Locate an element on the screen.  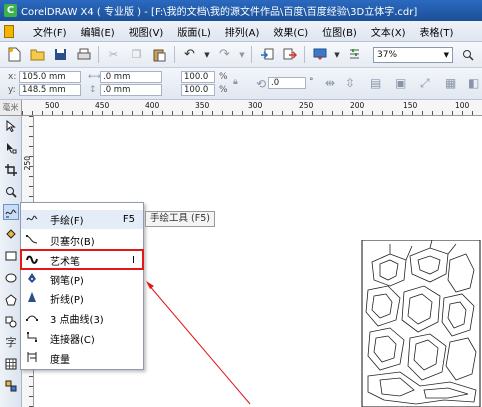
flyout-item-label: 钢笔(P) is located at coordinates (67, 281).